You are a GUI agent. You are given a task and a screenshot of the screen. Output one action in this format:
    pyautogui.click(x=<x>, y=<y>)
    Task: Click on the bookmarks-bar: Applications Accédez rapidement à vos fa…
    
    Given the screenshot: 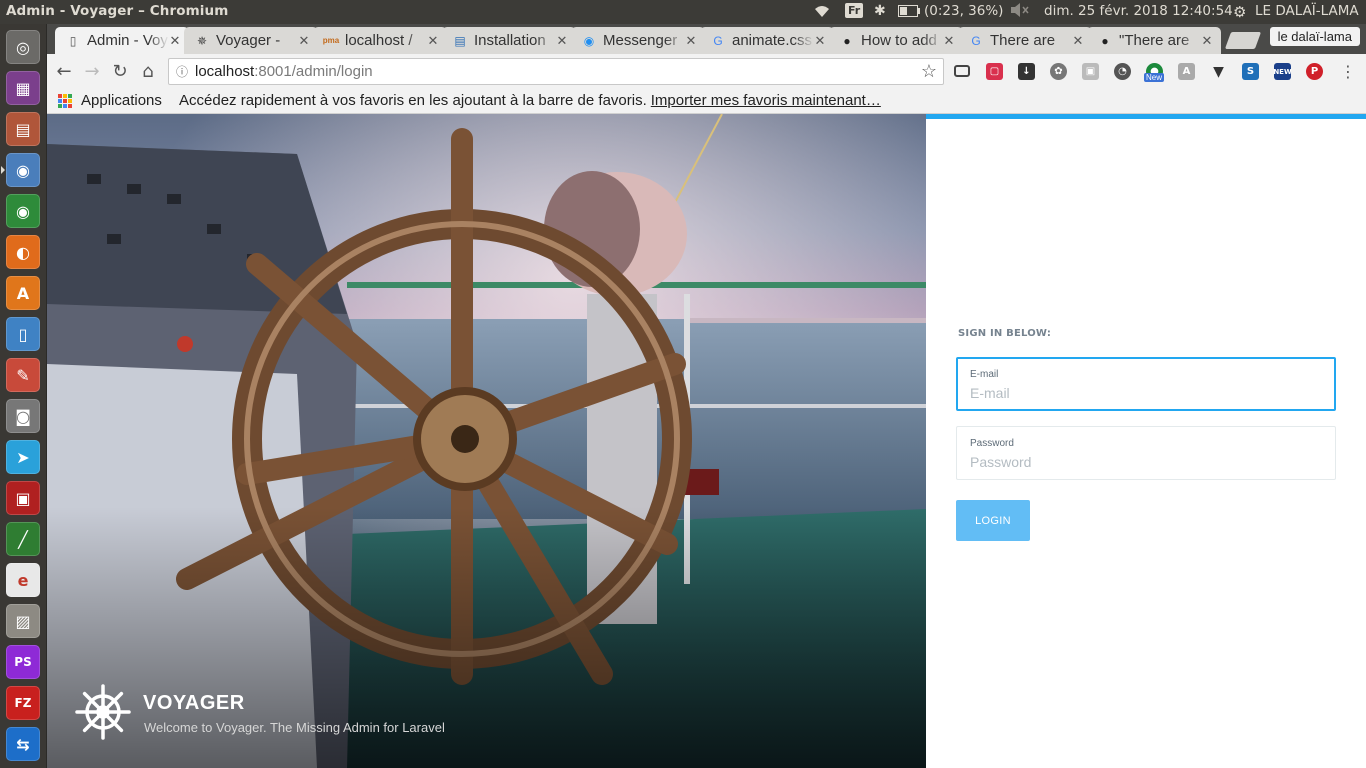 What is the action you would take?
    pyautogui.click(x=706, y=101)
    